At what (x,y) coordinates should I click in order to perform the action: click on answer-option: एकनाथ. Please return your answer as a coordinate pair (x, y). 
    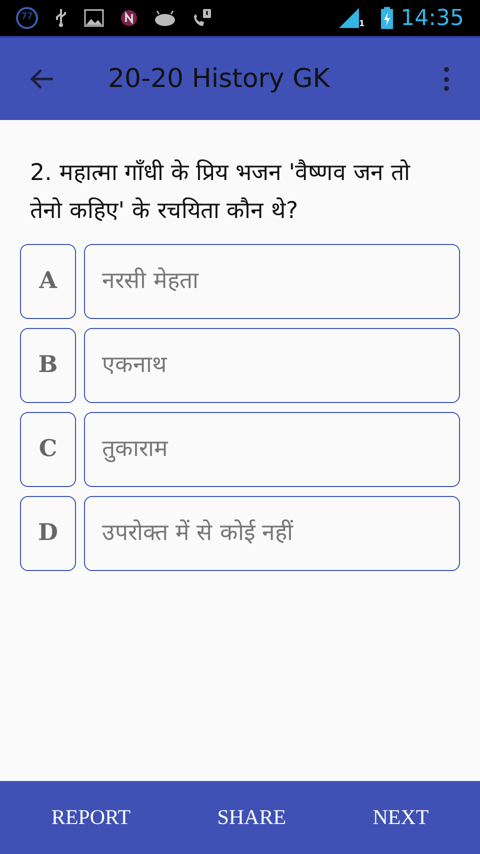
    Looking at the image, I should click on (272, 365).